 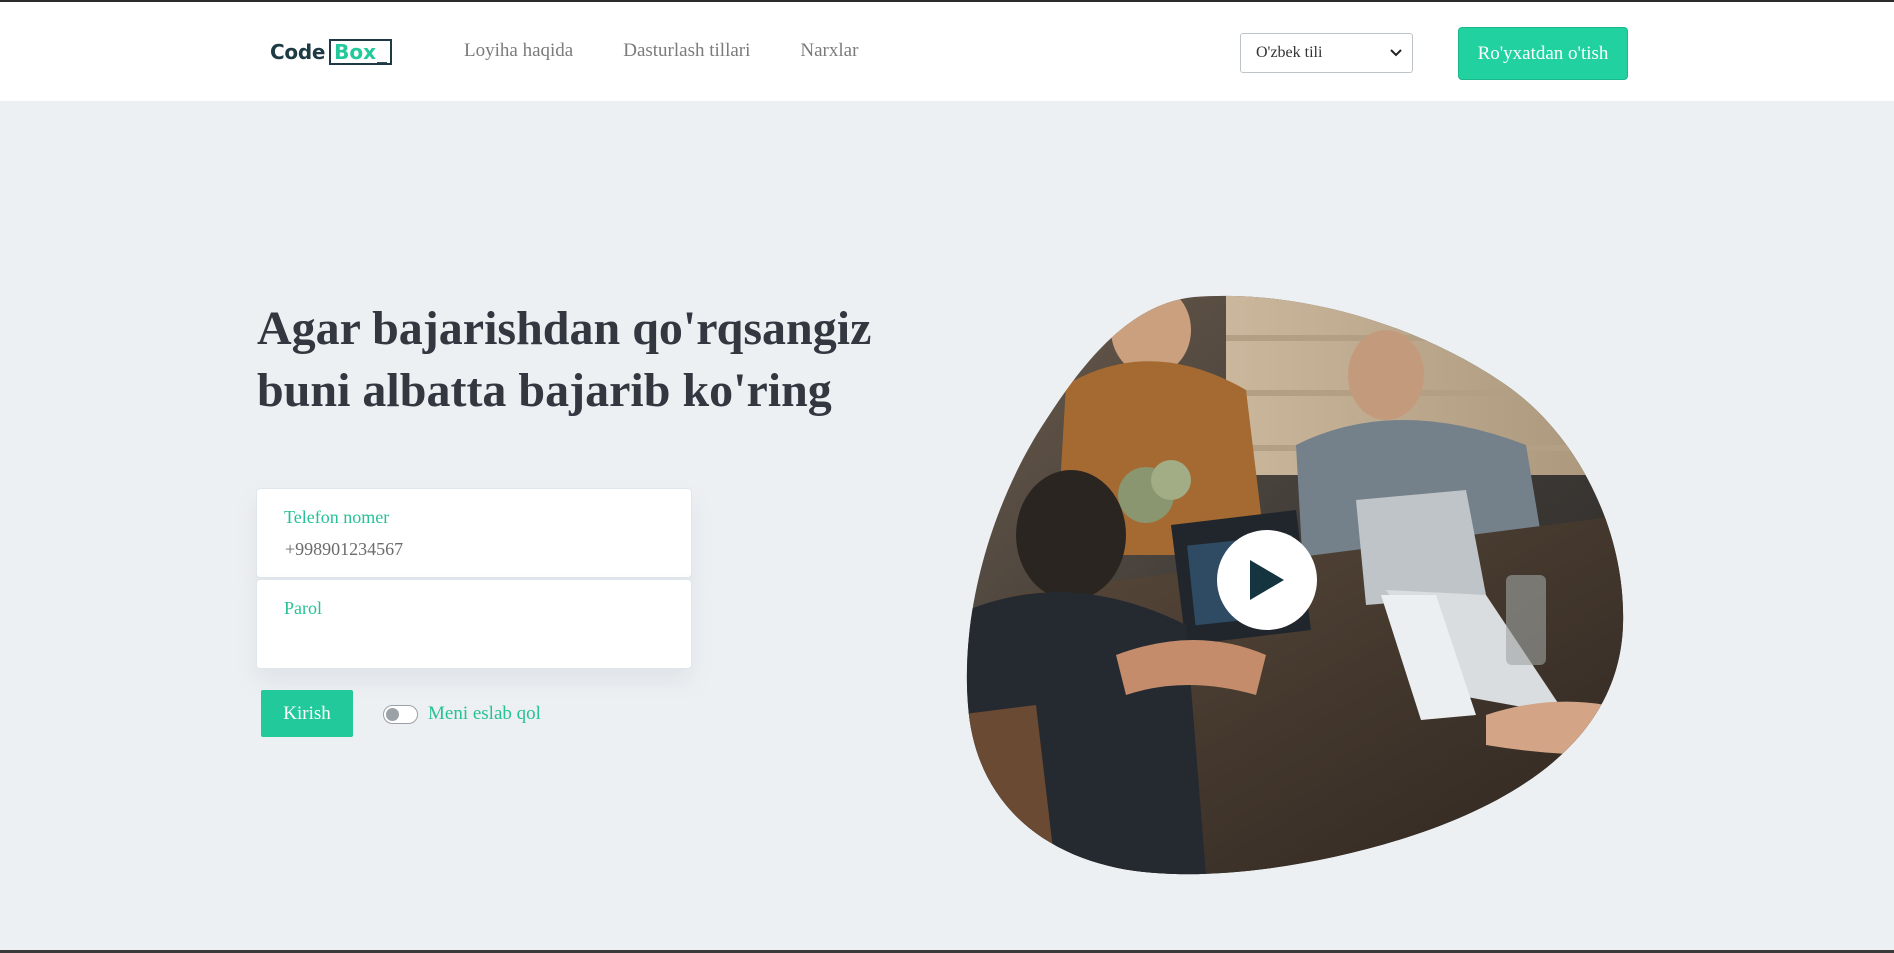 What do you see at coordinates (518, 51) in the screenshot?
I see `nav-link-about: Loyiha haqida` at bounding box center [518, 51].